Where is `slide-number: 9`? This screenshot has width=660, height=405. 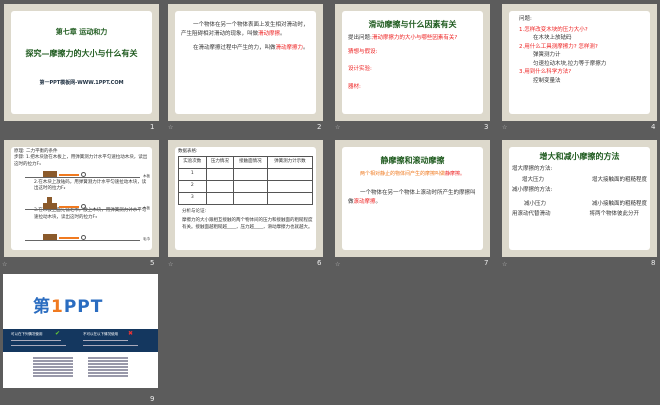
slide-number: 9 is located at coordinates (152, 399).